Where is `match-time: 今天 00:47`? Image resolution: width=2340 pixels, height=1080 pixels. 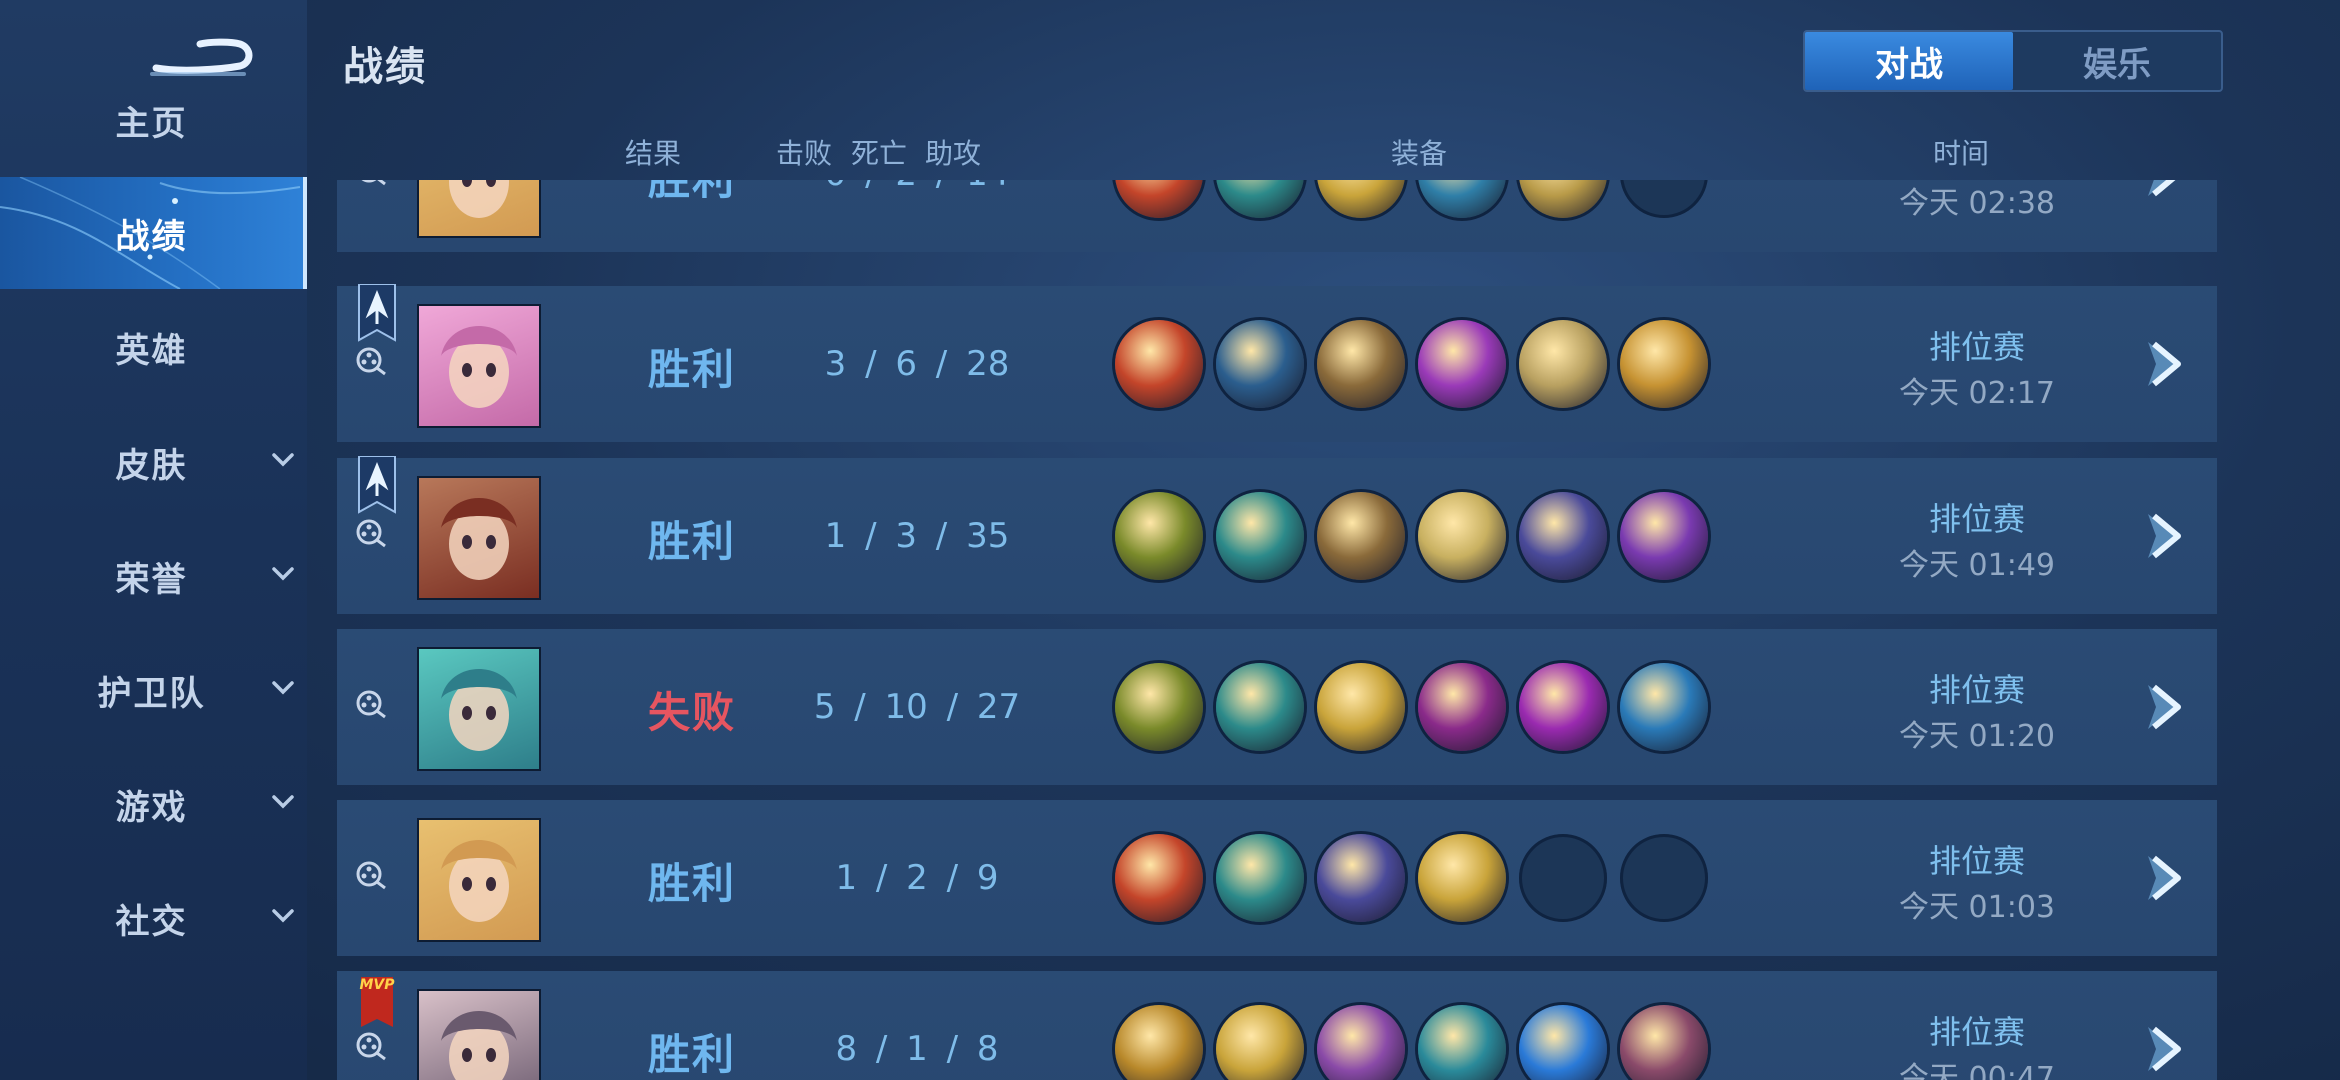
match-time: 今天 00:47 is located at coordinates (1977, 1070).